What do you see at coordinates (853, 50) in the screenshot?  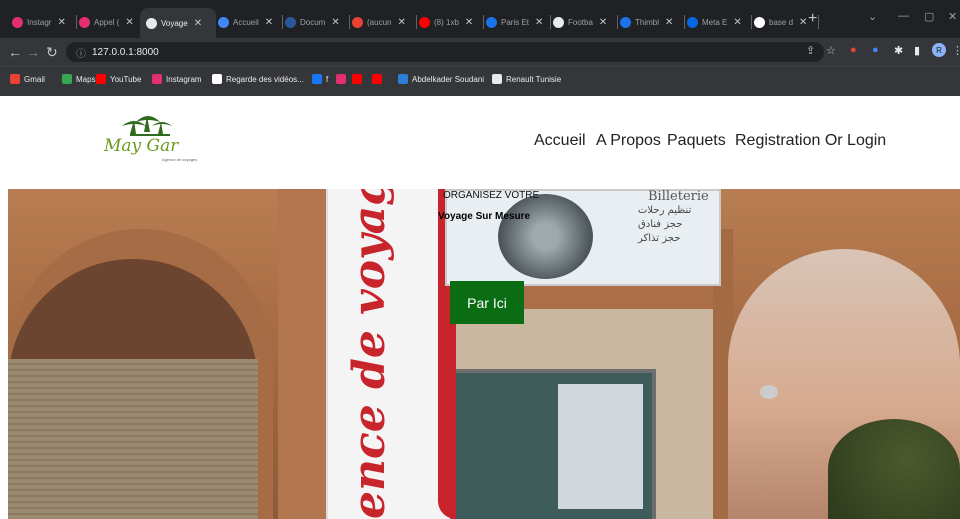 I see `extension-red-icon: ●` at bounding box center [853, 50].